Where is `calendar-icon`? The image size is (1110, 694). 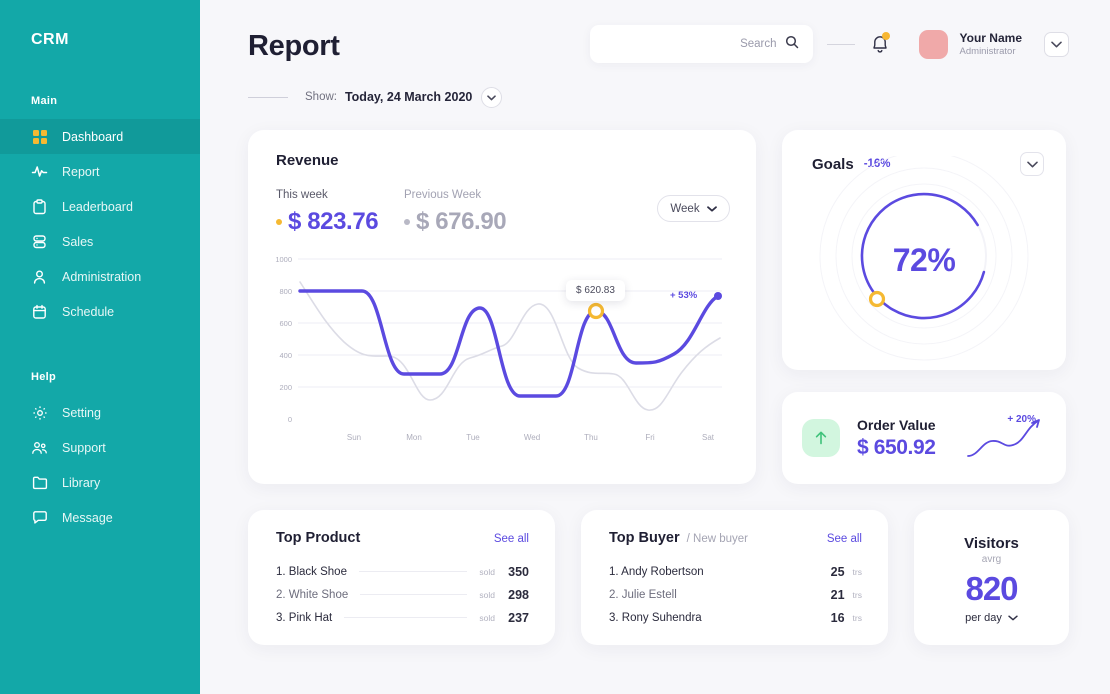
calendar-icon is located at coordinates (39, 311).